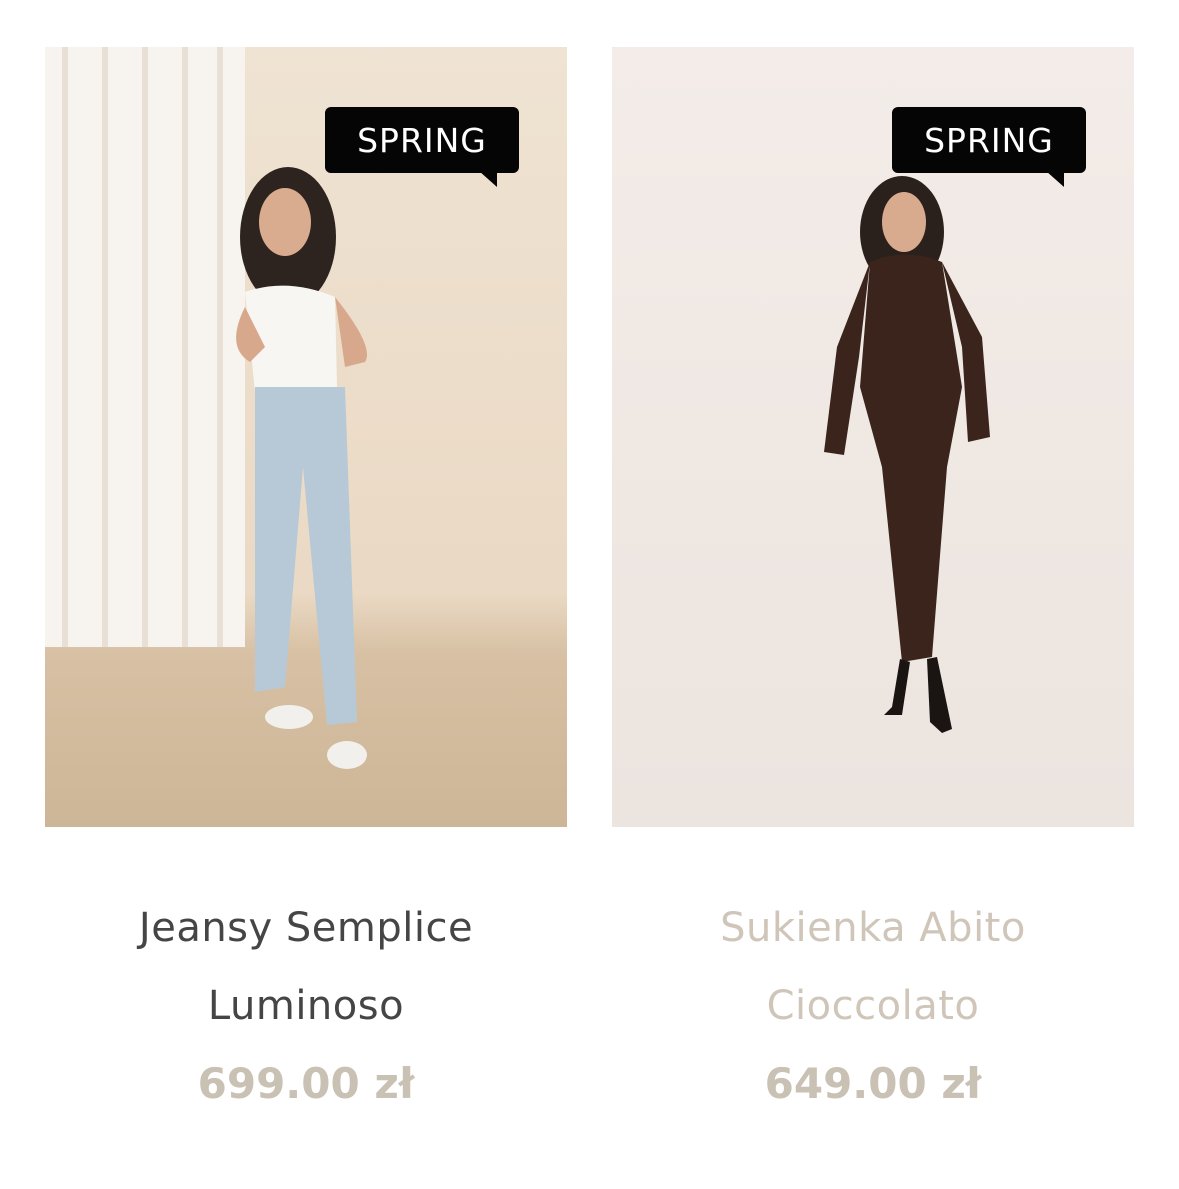 This screenshot has height=1189, width=1179. I want to click on product-title: Jeansy Semplice Luminoso, so click(306, 967).